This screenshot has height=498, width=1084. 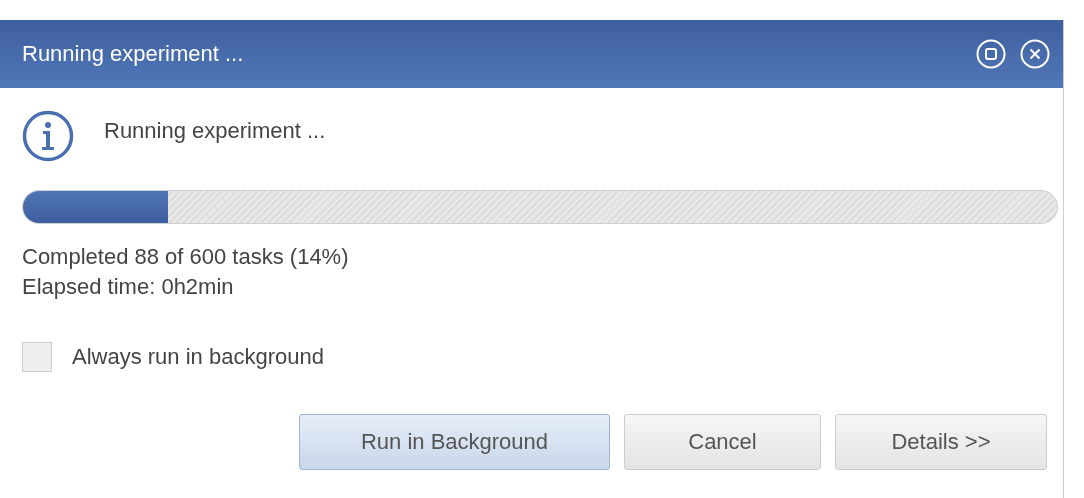 I want to click on close-icon, so click(x=1035, y=54).